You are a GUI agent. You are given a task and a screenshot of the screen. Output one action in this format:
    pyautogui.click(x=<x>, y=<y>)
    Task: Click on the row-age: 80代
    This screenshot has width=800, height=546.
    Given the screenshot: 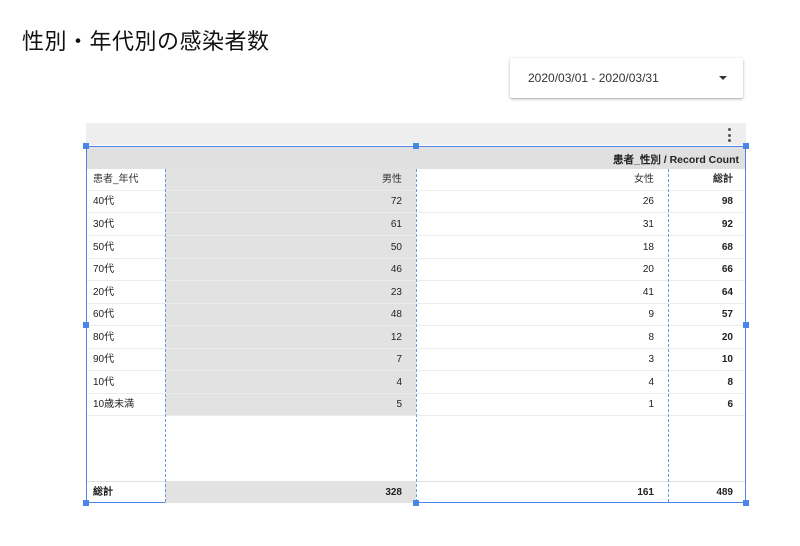 What is the action you would take?
    pyautogui.click(x=104, y=337)
    